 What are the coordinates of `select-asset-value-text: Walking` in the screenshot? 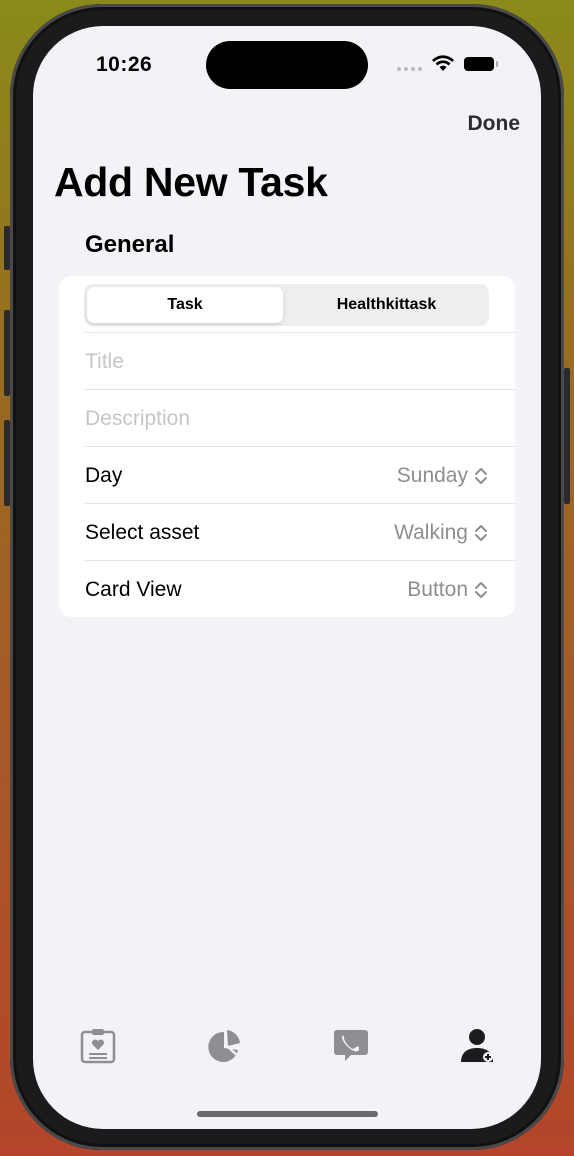 It's located at (431, 532).